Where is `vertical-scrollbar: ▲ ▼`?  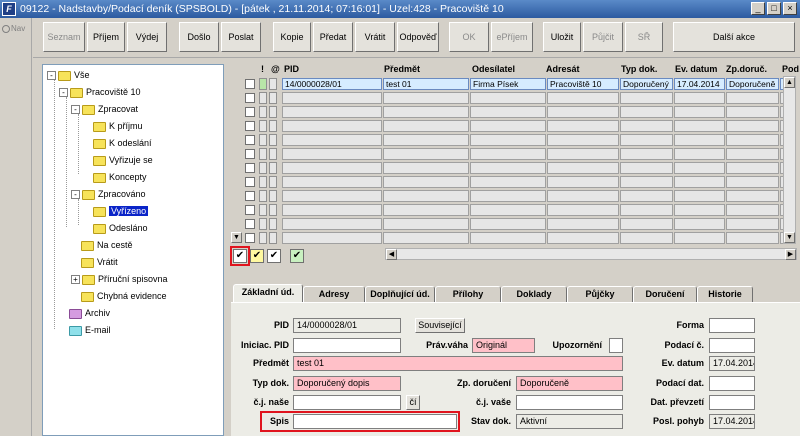
vertical-scrollbar: ▲ ▼ is located at coordinates (789, 160).